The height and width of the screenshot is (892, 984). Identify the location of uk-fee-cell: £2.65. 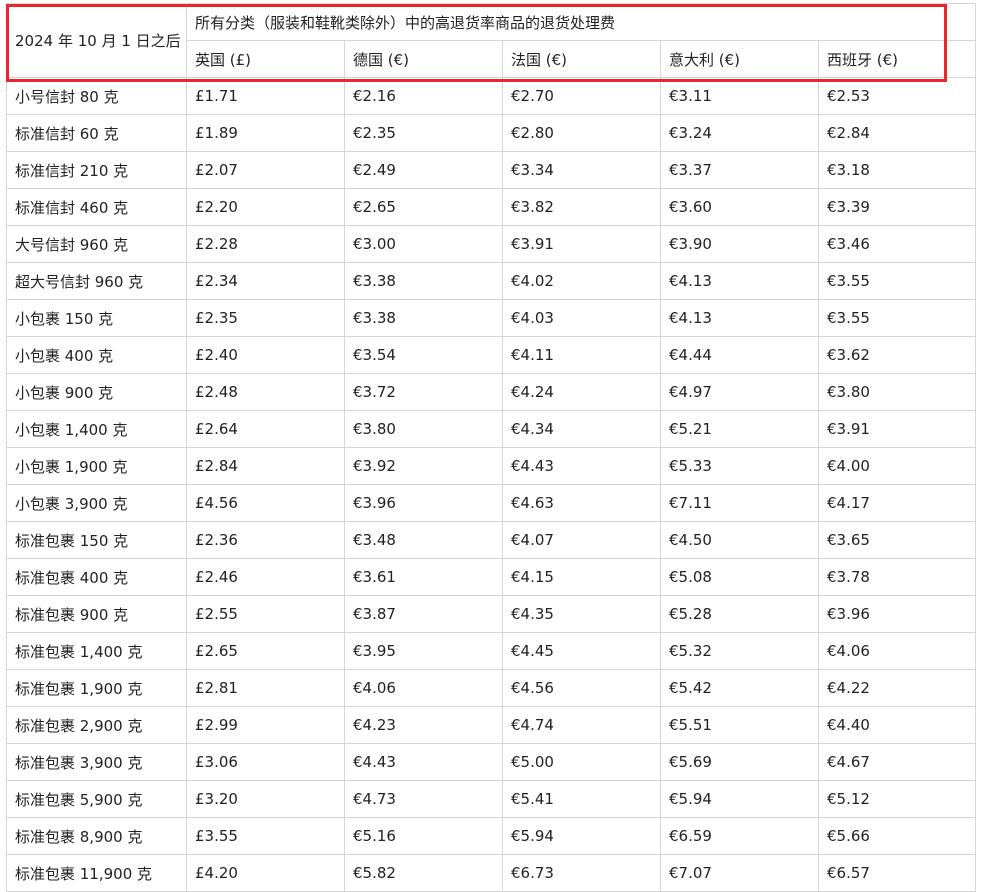
(265, 651).